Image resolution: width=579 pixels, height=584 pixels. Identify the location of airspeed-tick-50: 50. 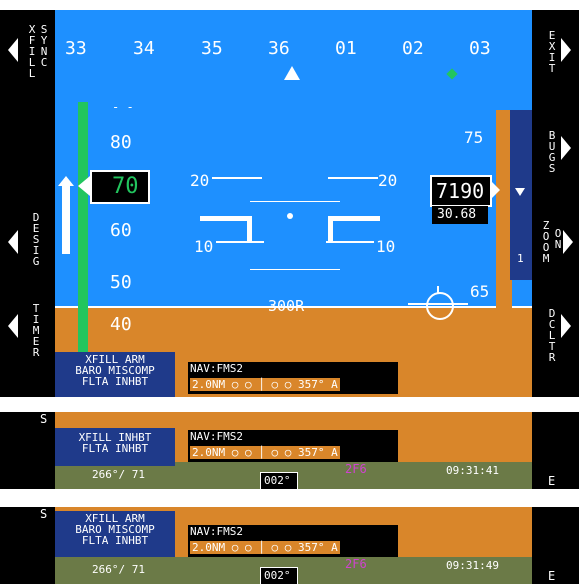
(121, 282).